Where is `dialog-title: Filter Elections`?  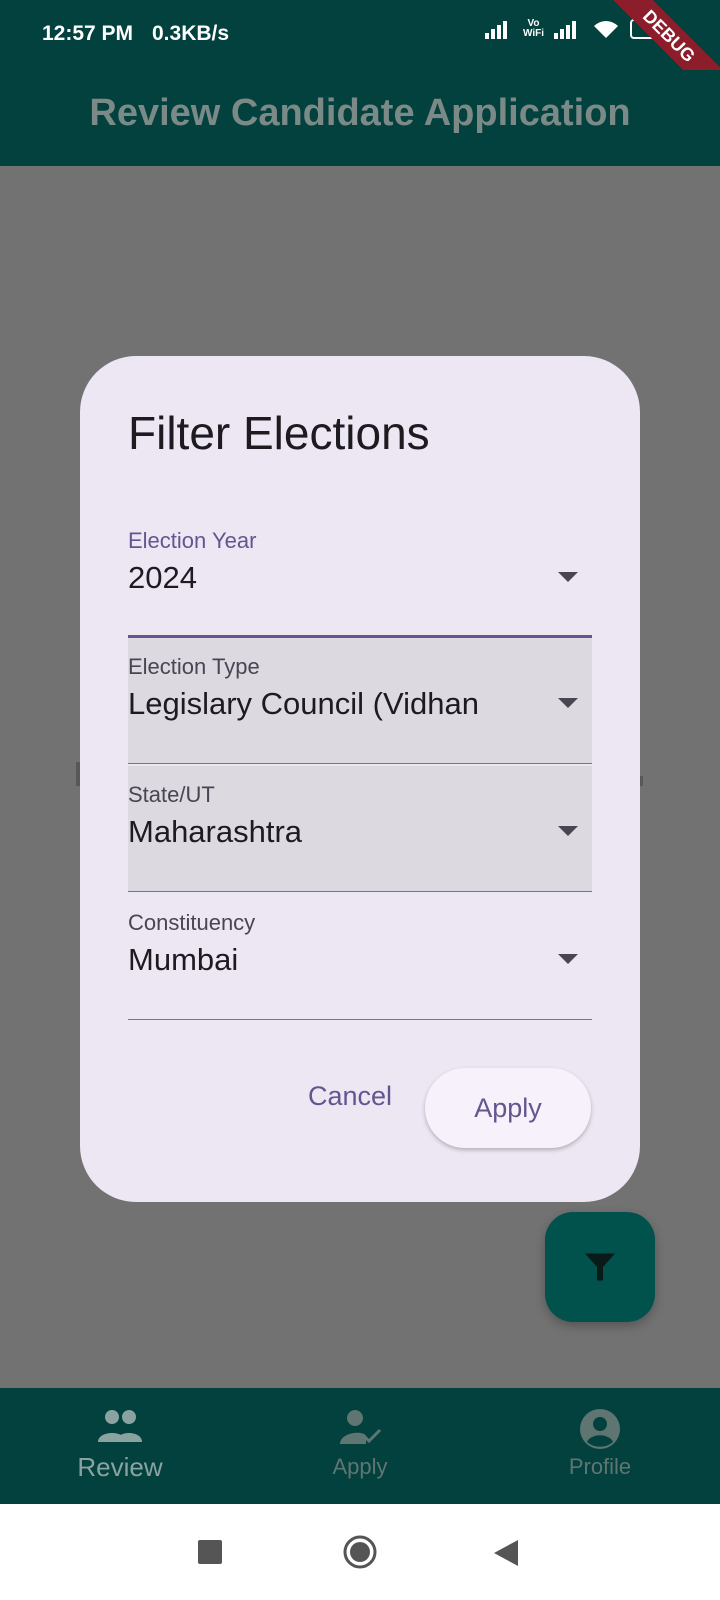 dialog-title: Filter Elections is located at coordinates (279, 433).